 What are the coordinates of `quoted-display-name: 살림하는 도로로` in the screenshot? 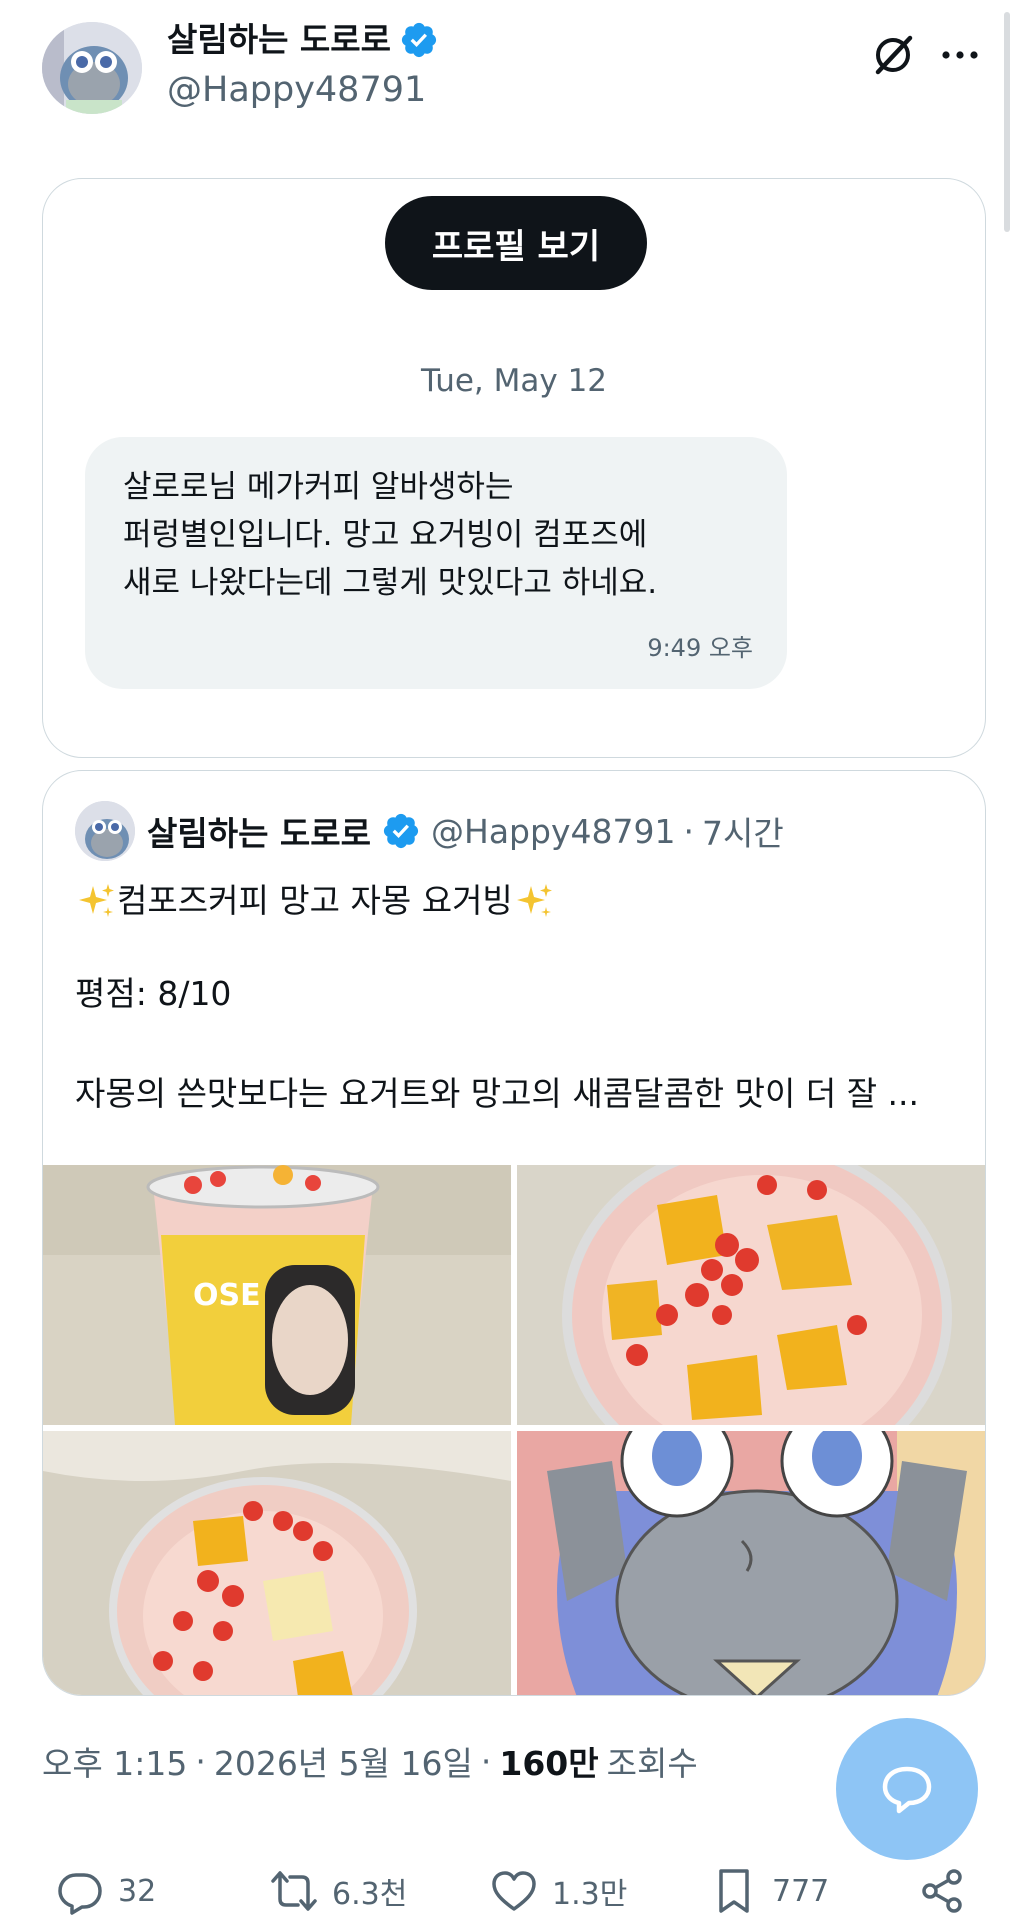 It's located at (259, 833).